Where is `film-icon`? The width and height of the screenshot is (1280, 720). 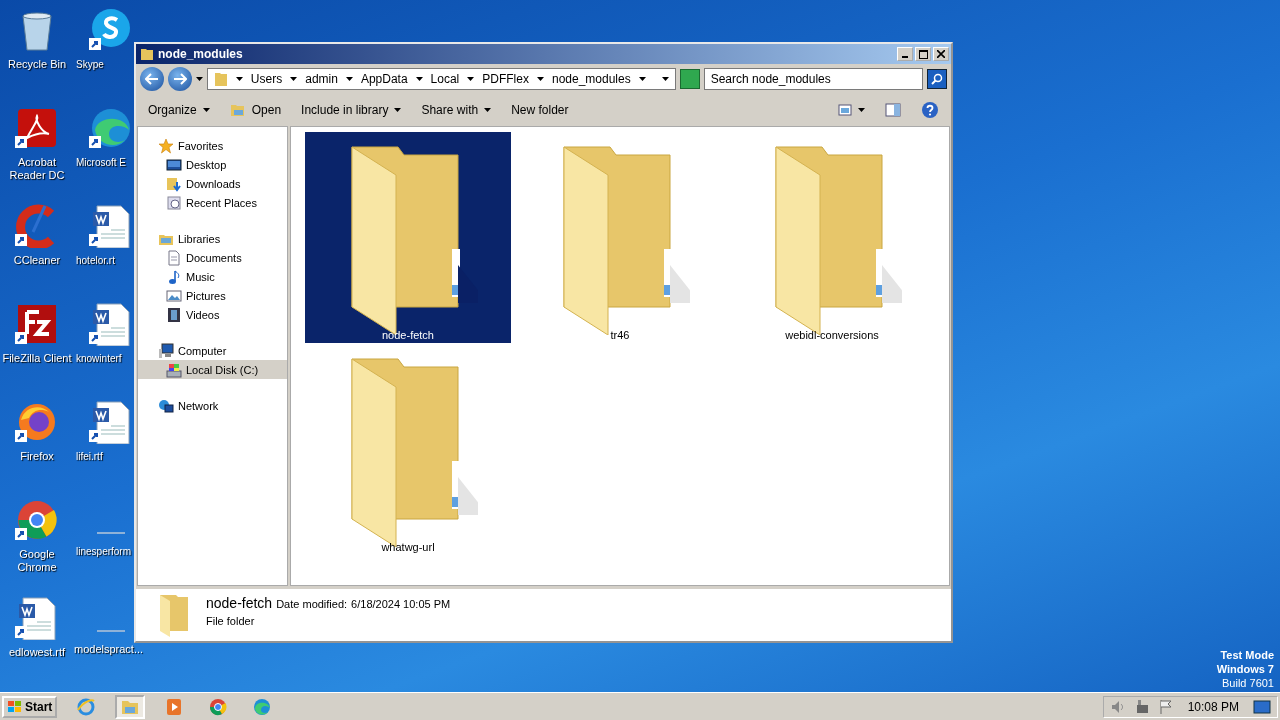
film-icon is located at coordinates (174, 314).